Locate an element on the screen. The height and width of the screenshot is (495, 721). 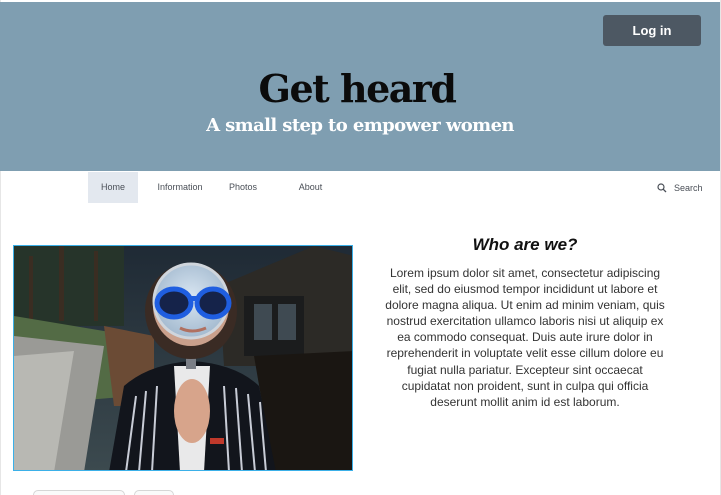
main-nav: Home Information Photos About Search is located at coordinates (360, 187).